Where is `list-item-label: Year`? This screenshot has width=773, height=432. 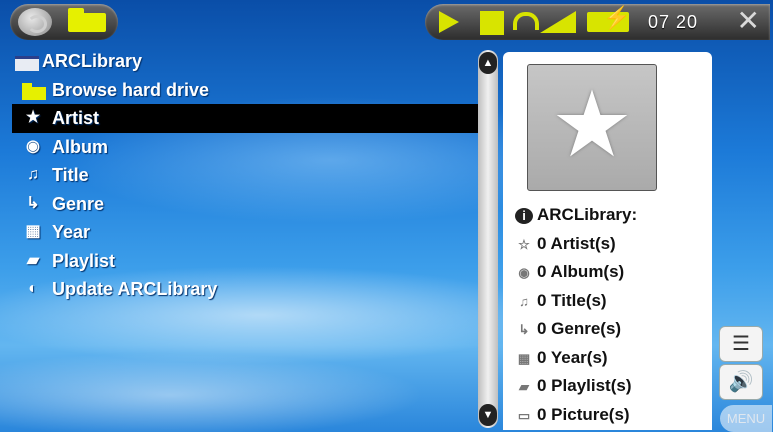
list-item-label: Year is located at coordinates (71, 232).